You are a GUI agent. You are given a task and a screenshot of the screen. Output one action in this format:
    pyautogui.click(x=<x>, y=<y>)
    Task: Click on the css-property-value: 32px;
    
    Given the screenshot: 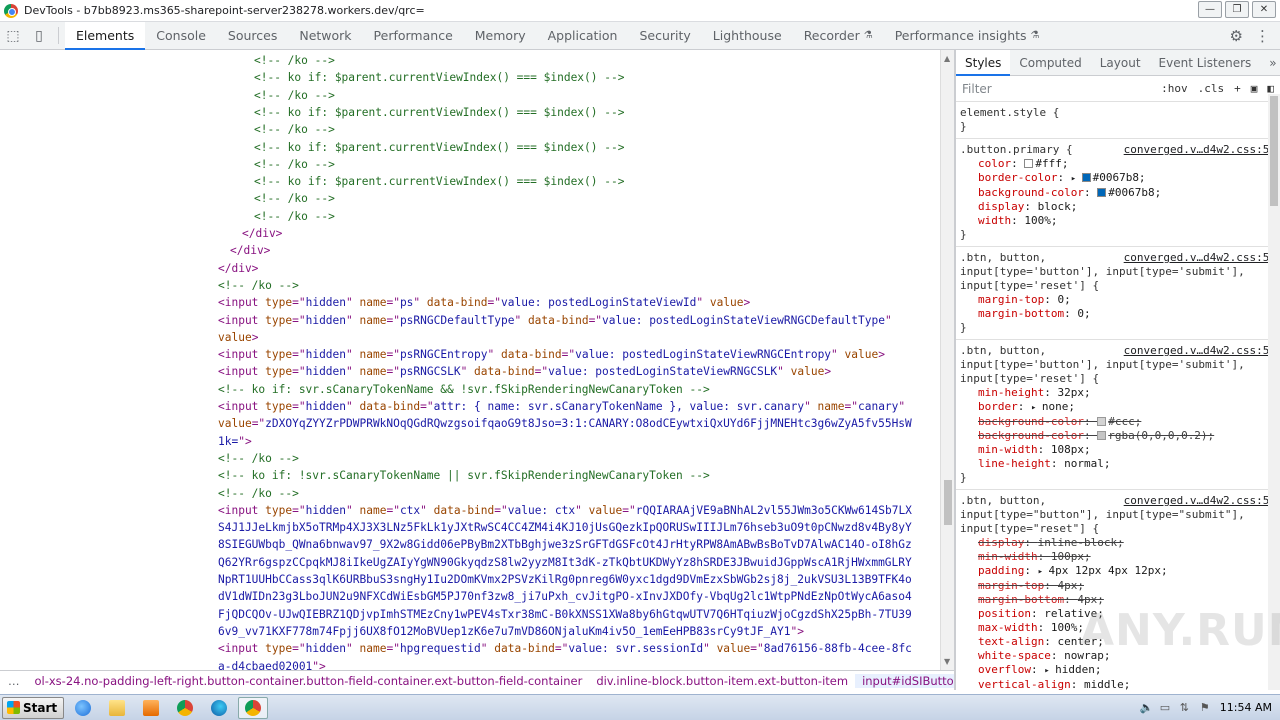 What is the action you would take?
    pyautogui.click(x=1073, y=392)
    